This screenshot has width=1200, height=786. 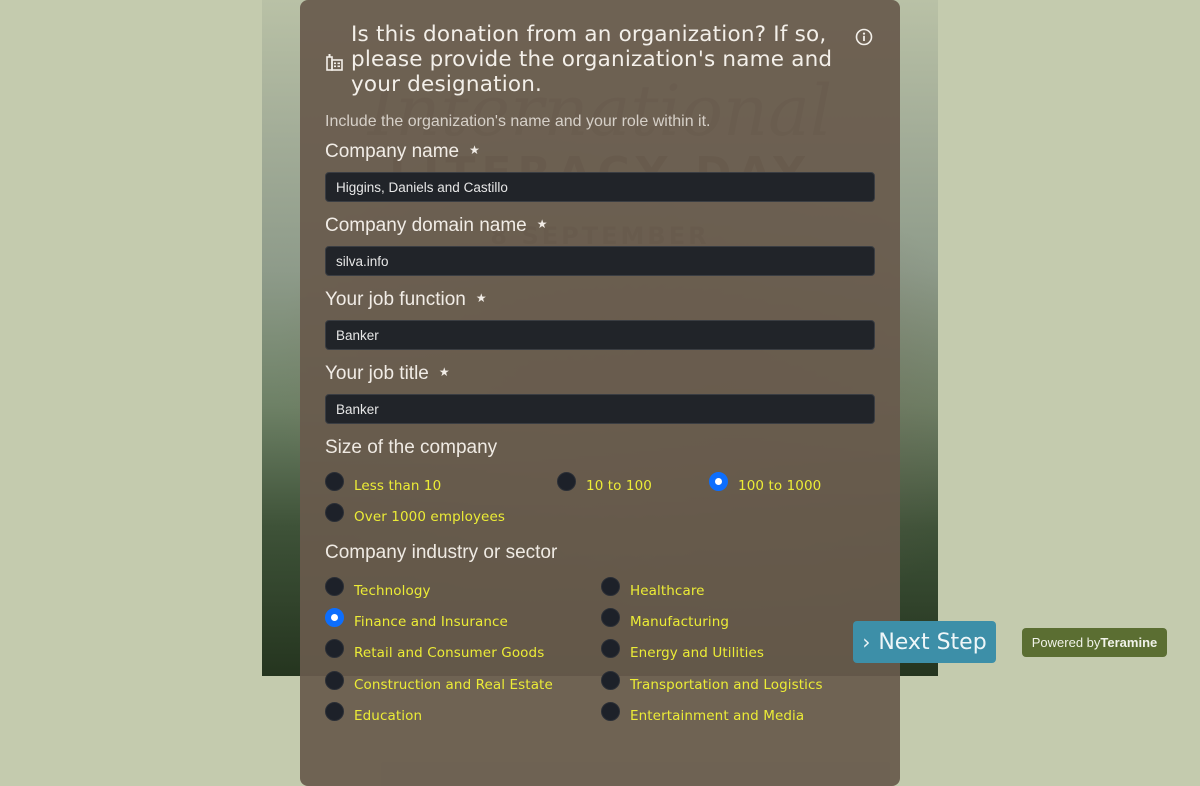 I want to click on industry-option-transportation: Transportation and Logistics, so click(x=712, y=682).